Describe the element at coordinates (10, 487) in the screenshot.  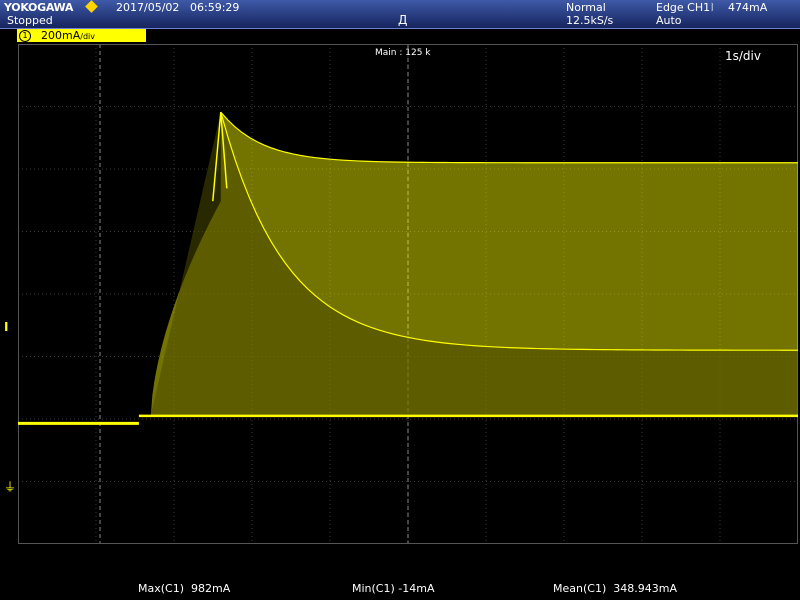
I see `ground-icon: ⏚` at that location.